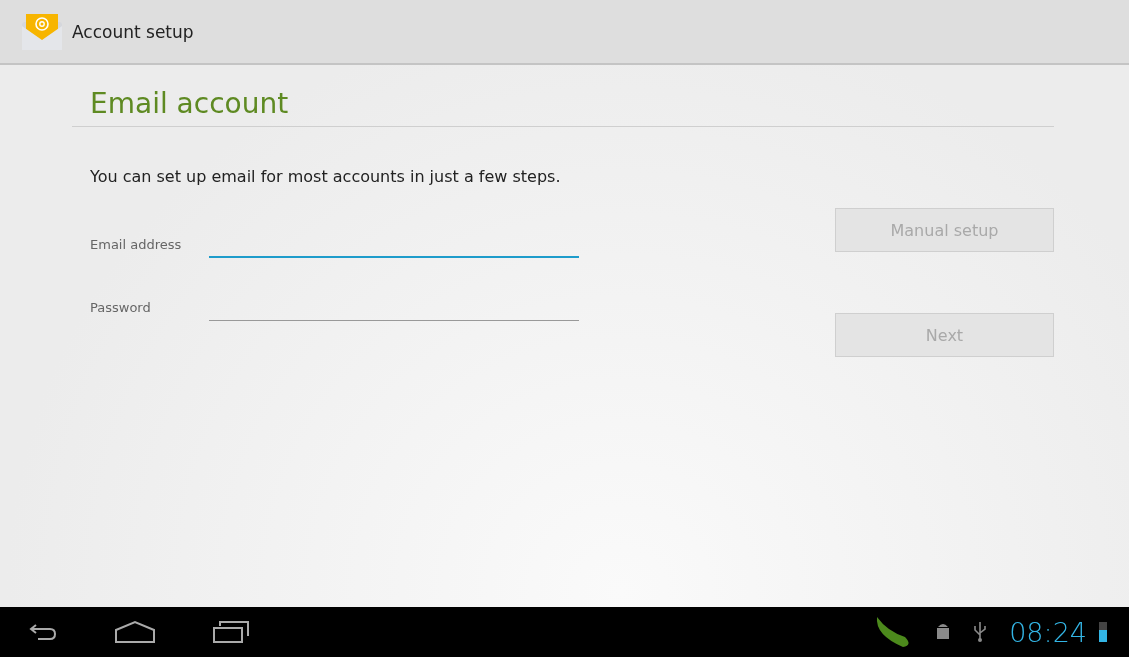 This screenshot has width=1129, height=657. I want to click on clock-time: 08:24, so click(1048, 632).